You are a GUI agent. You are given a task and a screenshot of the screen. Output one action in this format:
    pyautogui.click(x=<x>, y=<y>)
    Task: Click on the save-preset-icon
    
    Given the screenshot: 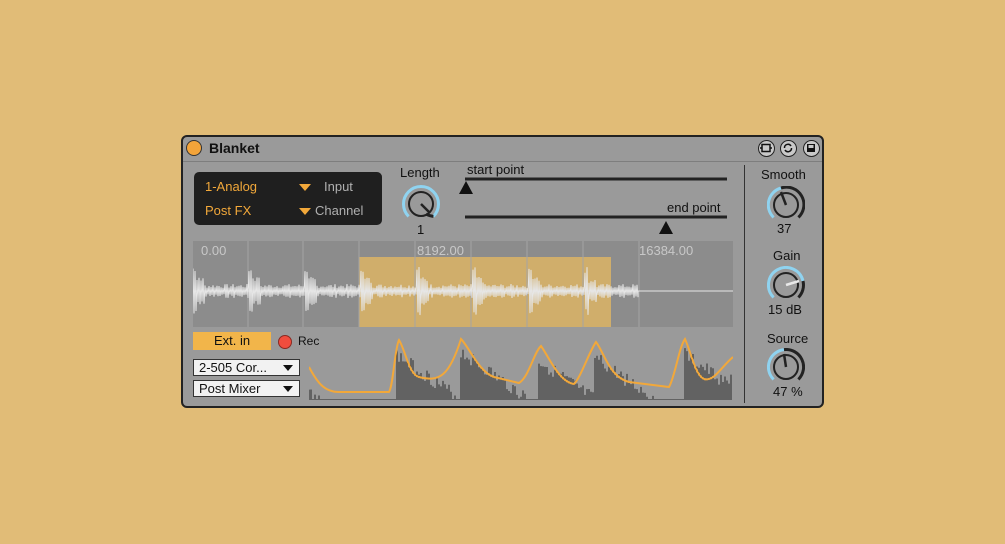 What is the action you would take?
    pyautogui.click(x=811, y=148)
    